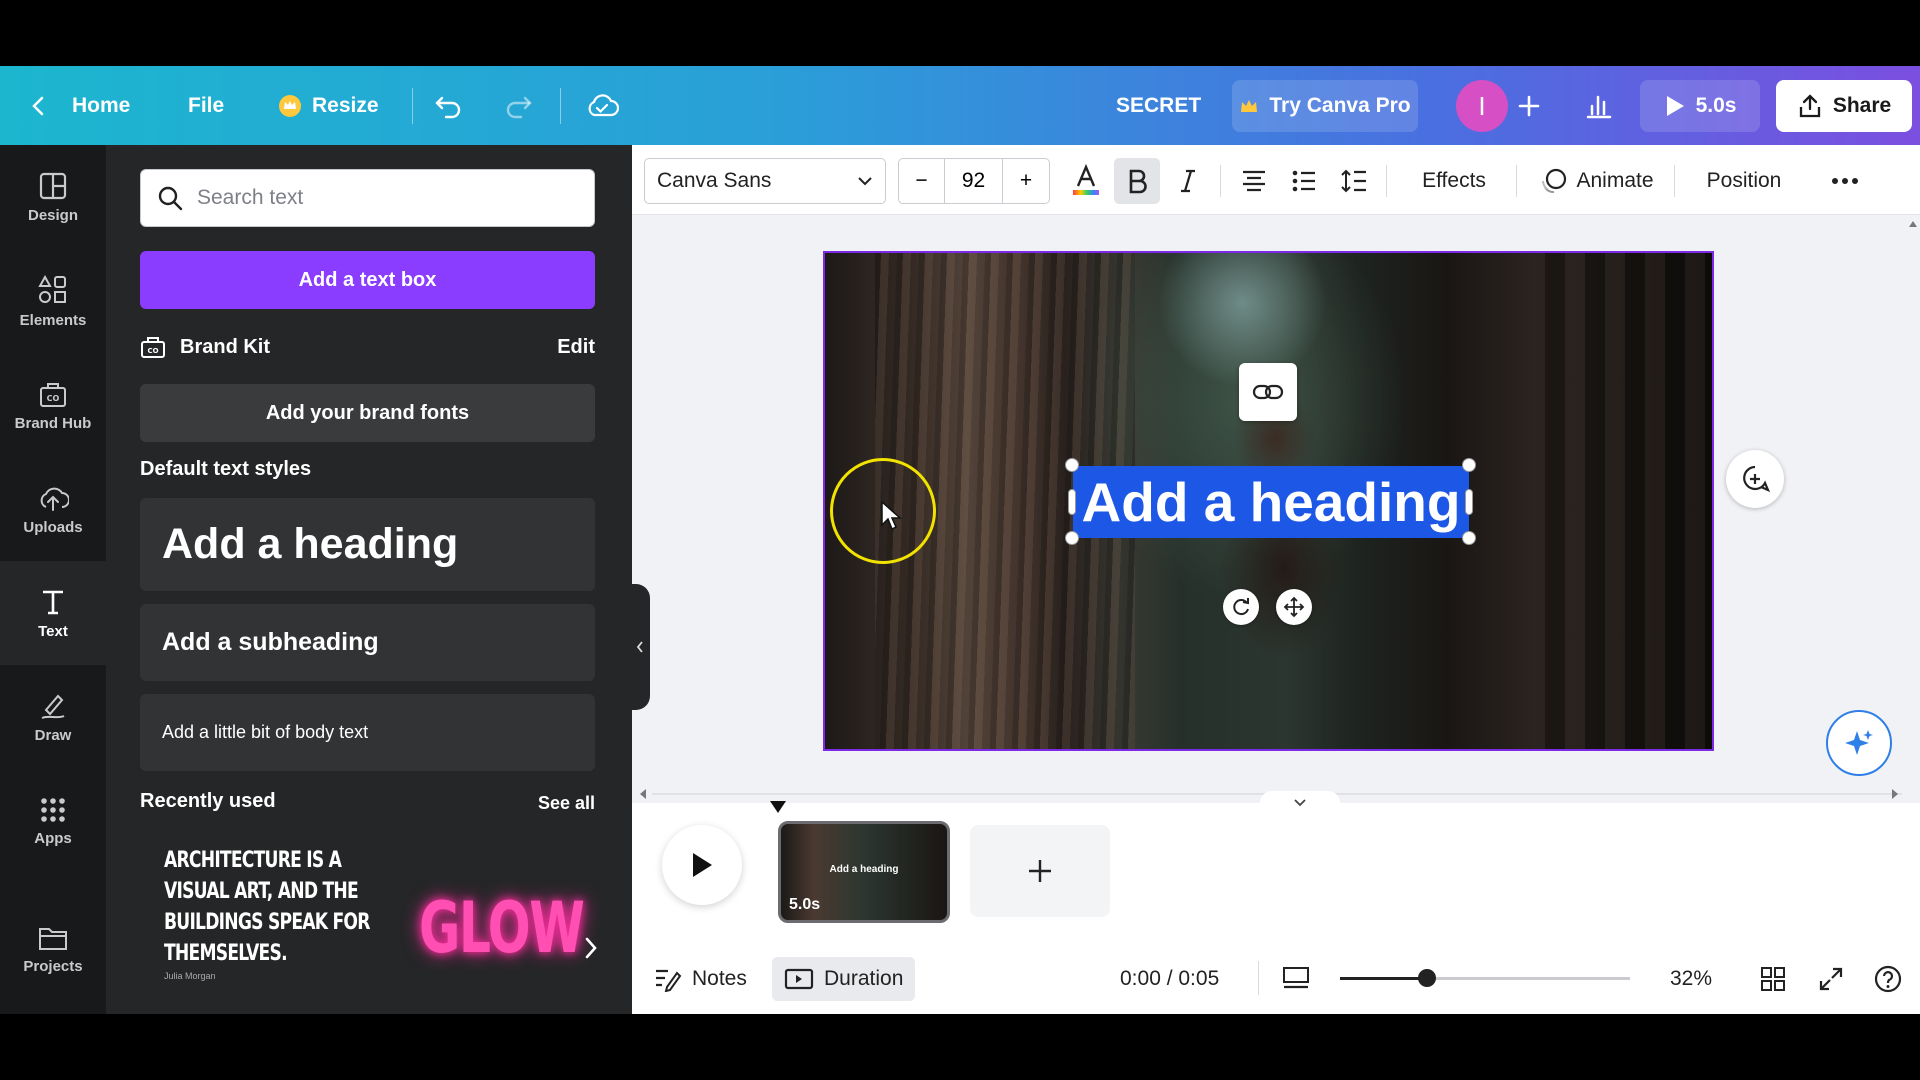  What do you see at coordinates (1744, 181) in the screenshot?
I see `position-button: Position` at bounding box center [1744, 181].